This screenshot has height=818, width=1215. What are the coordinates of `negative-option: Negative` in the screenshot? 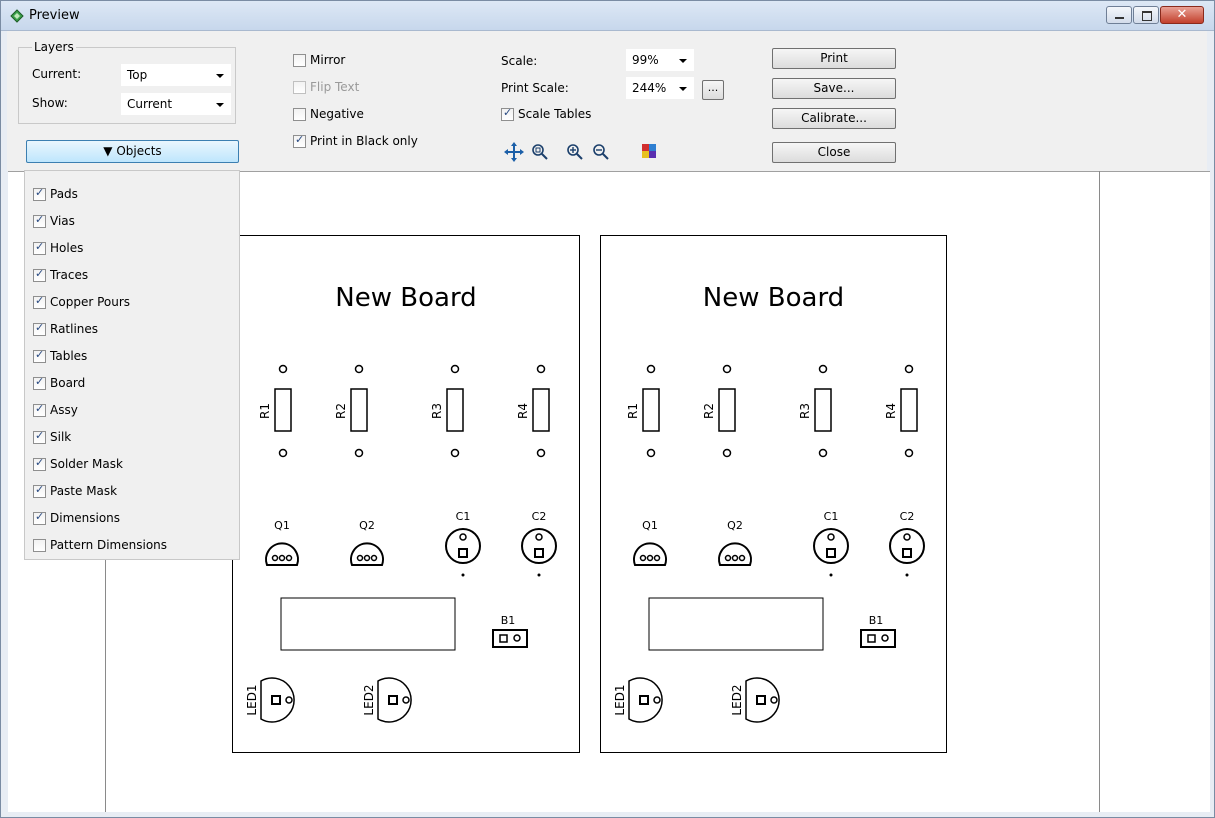 It's located at (328, 114).